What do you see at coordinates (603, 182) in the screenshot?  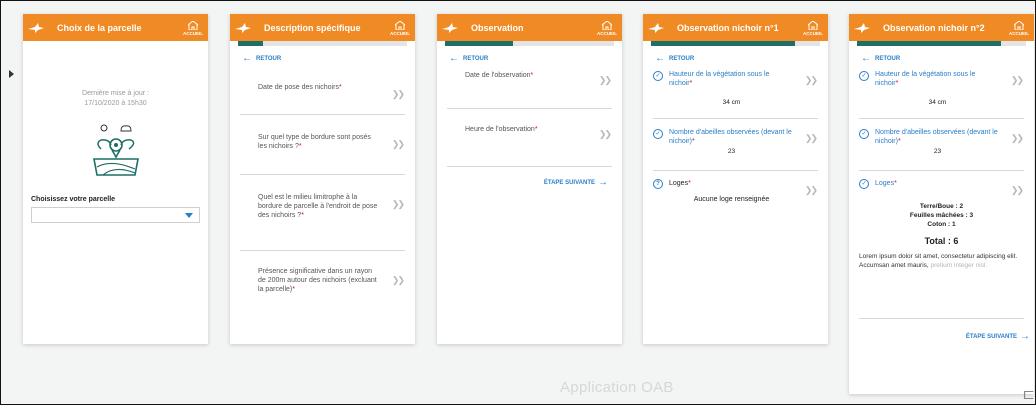 I see `arrow-right-icon: →` at bounding box center [603, 182].